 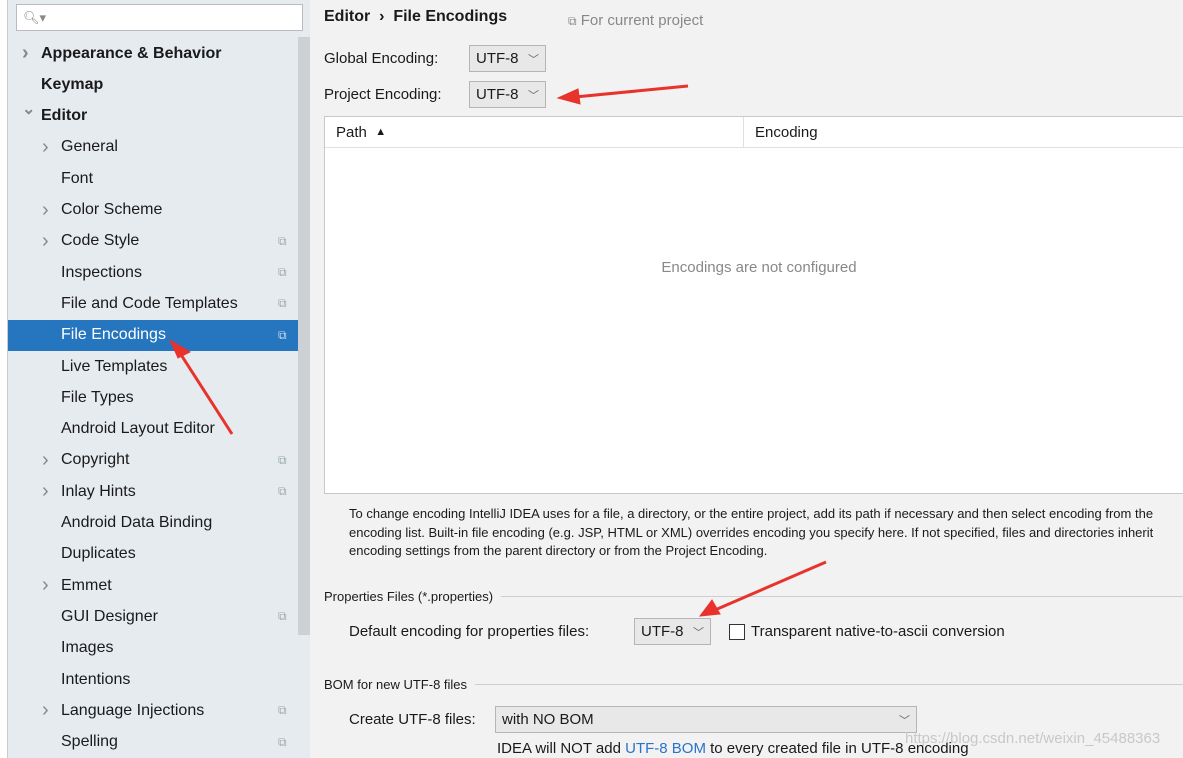 I want to click on global-encoding-select: UTF-8 ﹀, so click(x=507, y=58).